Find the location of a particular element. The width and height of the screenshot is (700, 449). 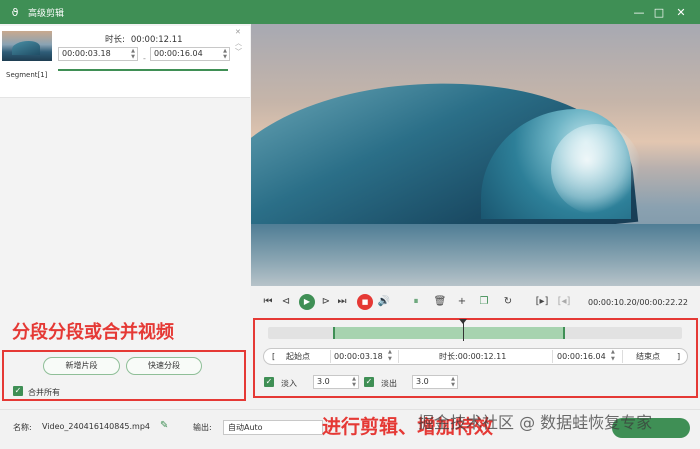

segment-end-input: 00:00:16.04 ▲ ▼ is located at coordinates (190, 54).